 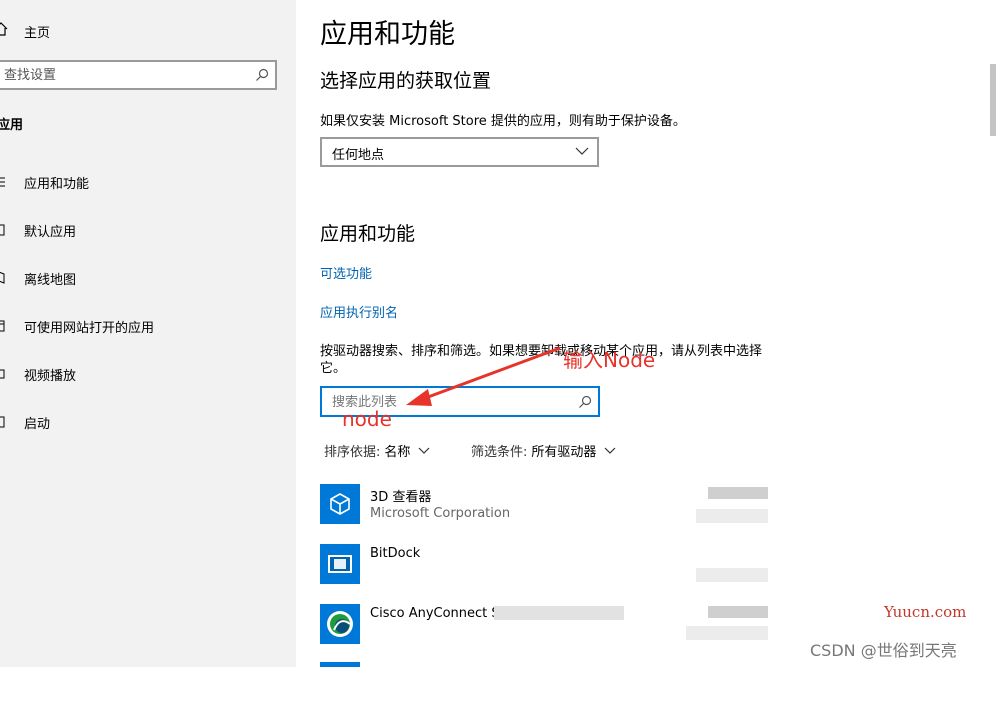 What do you see at coordinates (459, 152) in the screenshot?
I see `install-source-select: 任何地点` at bounding box center [459, 152].